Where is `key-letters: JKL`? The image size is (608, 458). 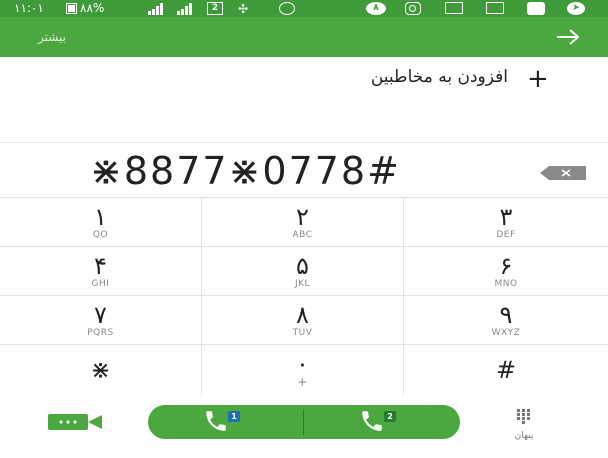
key-letters: JKL is located at coordinates (302, 284).